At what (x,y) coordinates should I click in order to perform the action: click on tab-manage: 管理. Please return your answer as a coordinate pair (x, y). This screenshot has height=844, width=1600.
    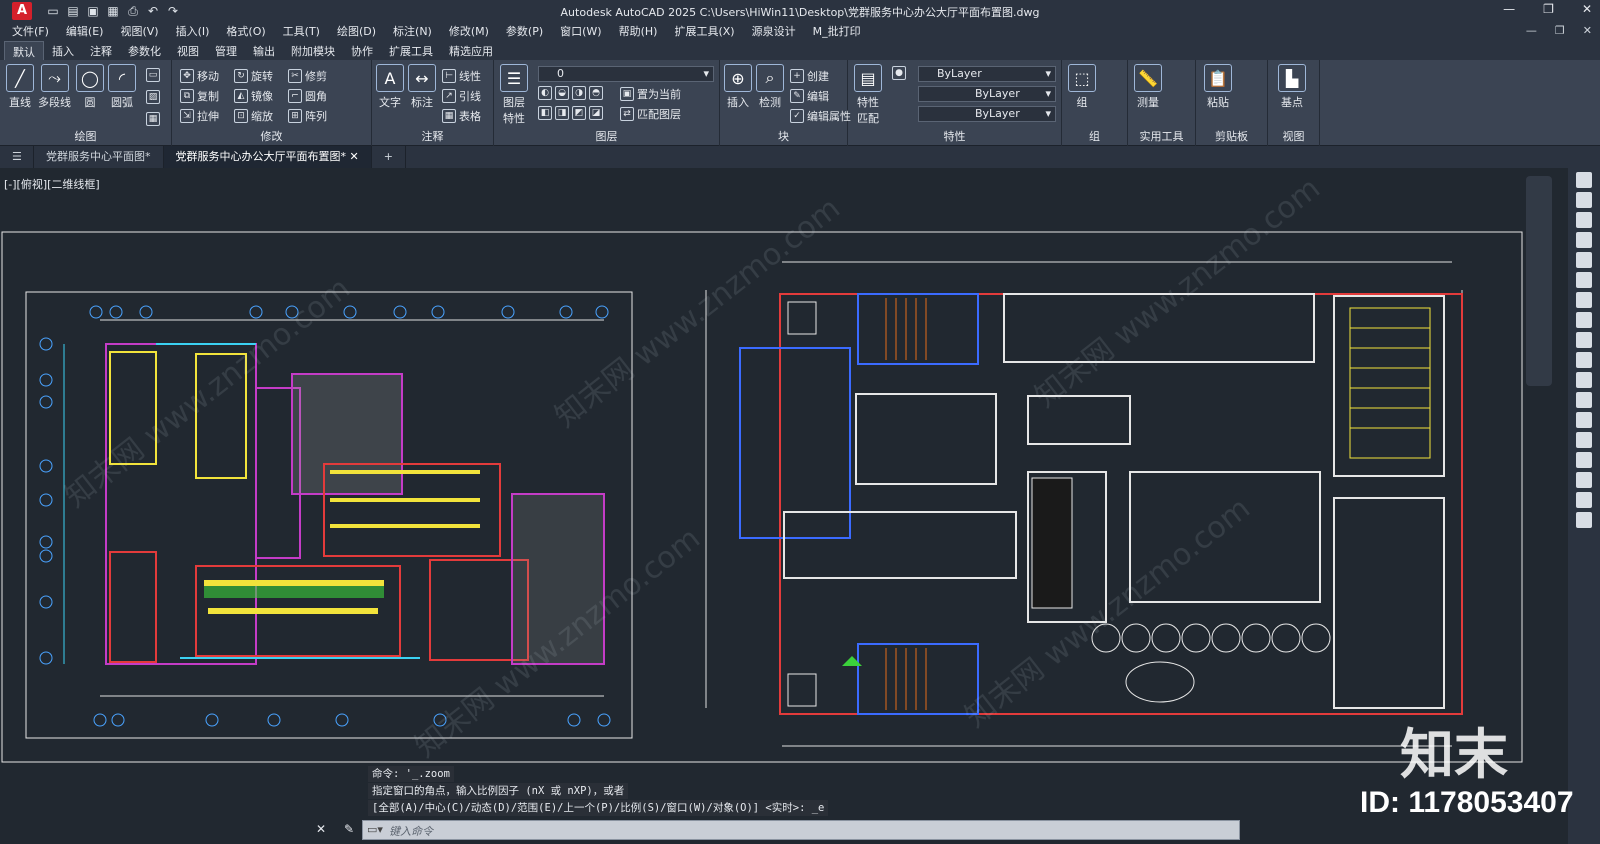
    Looking at the image, I should click on (226, 50).